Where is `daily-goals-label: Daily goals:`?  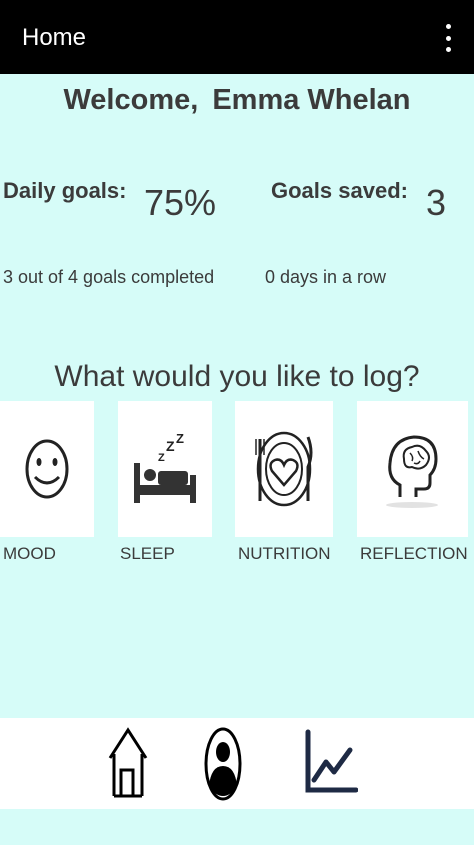
daily-goals-label: Daily goals: is located at coordinates (65, 190).